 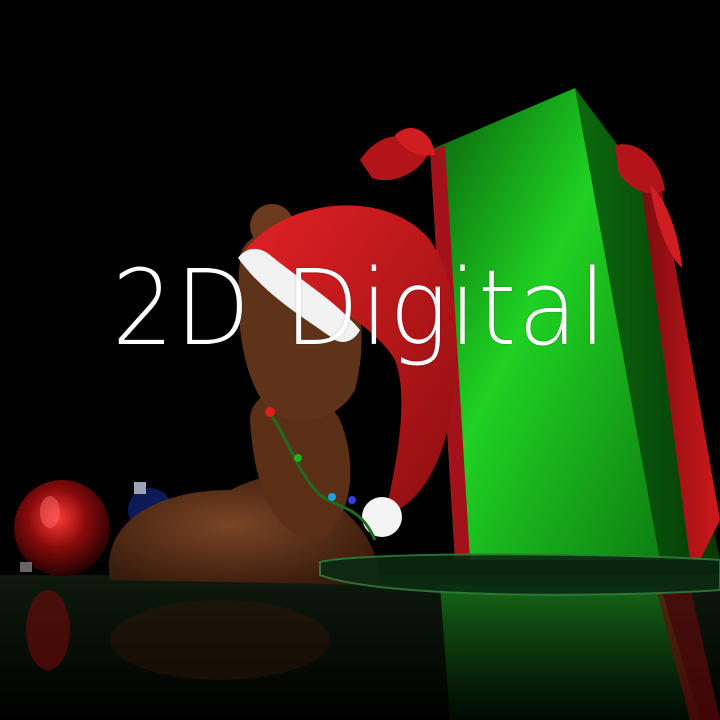 What do you see at coordinates (48, 630) in the screenshot?
I see `ornament-reflection` at bounding box center [48, 630].